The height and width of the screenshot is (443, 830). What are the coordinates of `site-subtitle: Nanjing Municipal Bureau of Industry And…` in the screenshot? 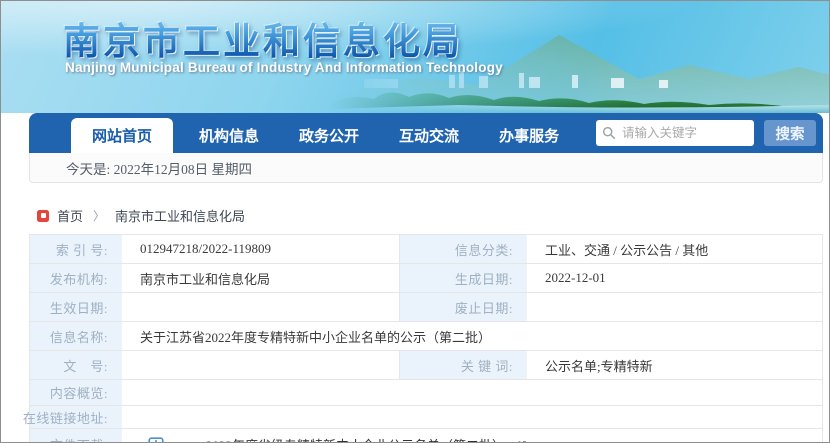 It's located at (284, 67).